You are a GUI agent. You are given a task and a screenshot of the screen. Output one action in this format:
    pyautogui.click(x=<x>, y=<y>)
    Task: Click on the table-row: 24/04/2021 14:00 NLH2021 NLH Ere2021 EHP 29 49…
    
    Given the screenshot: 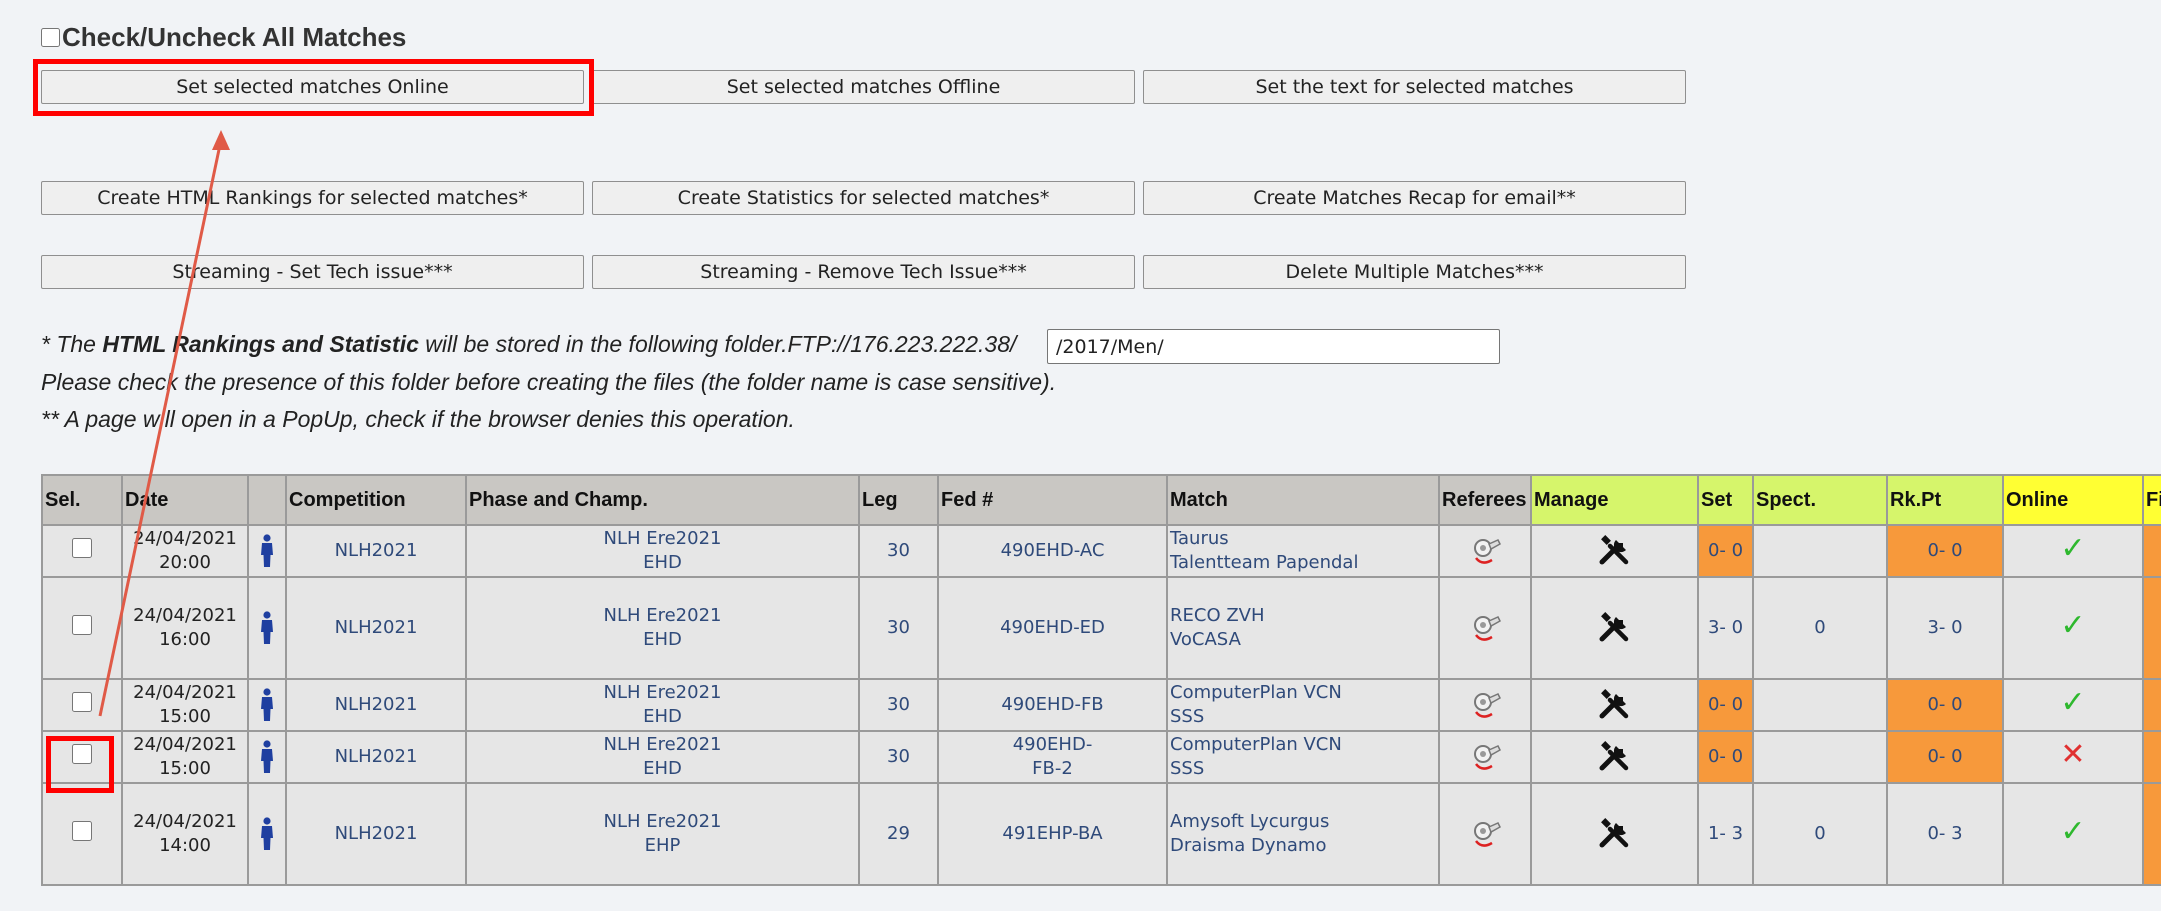 What is the action you would take?
    pyautogui.click(x=1101, y=834)
    